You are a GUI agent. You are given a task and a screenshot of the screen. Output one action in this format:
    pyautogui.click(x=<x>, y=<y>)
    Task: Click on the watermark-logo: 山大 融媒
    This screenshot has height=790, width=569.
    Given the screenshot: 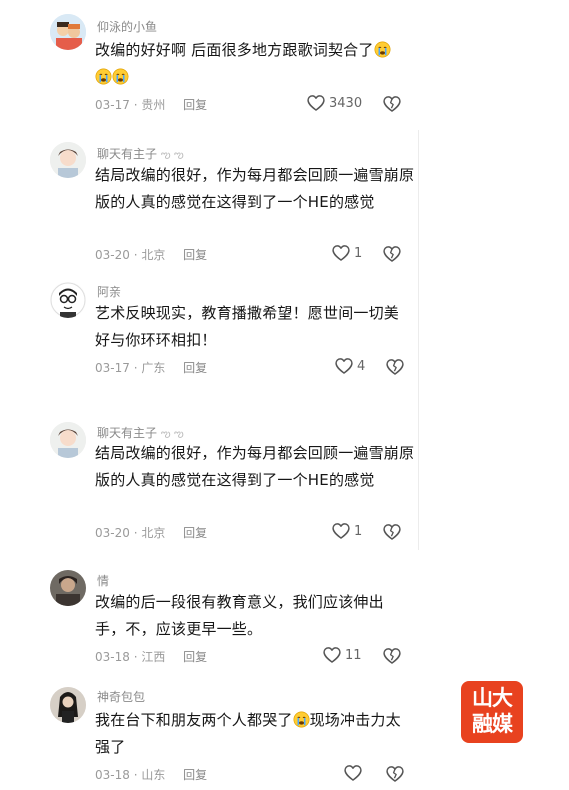 What is the action you would take?
    pyautogui.click(x=492, y=712)
    